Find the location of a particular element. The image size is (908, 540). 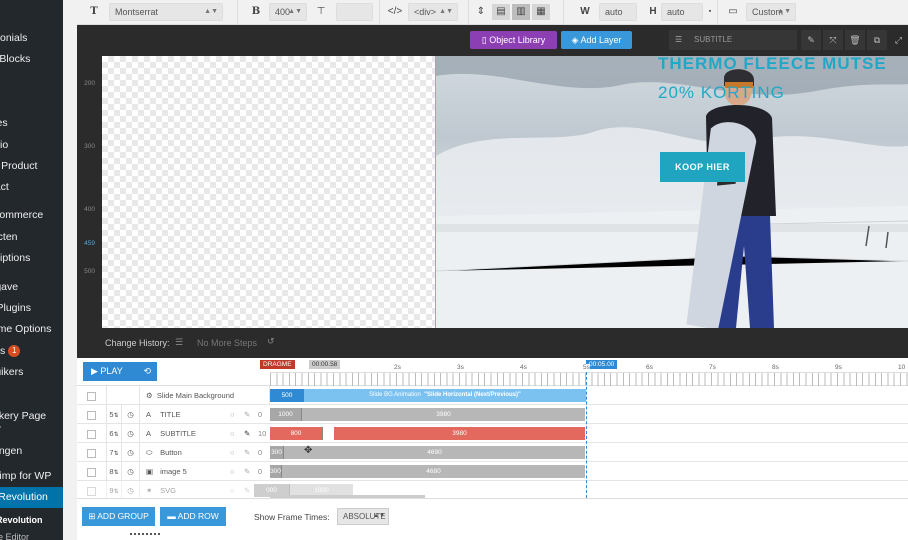

sidebar-item: heme Options is located at coordinates (25, 329).